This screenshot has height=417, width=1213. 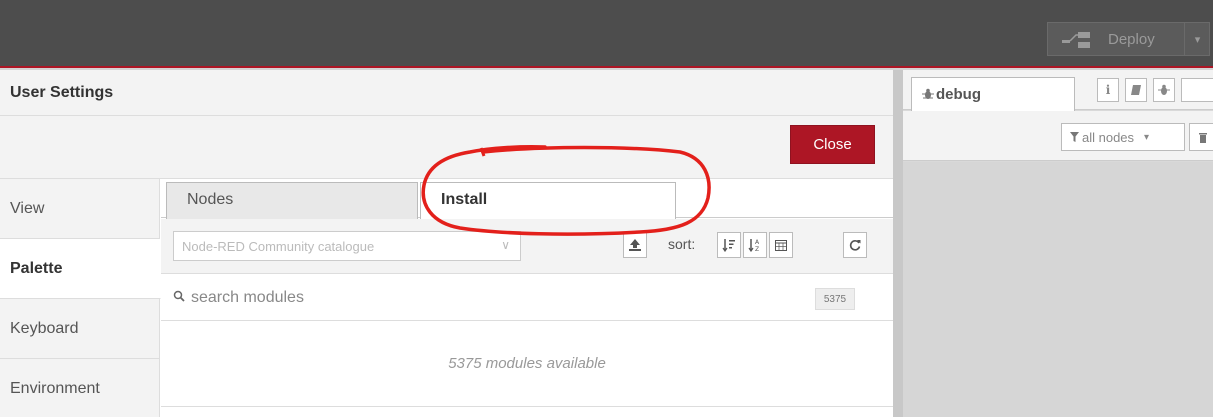 I want to click on deploy-icon, so click(x=1076, y=40).